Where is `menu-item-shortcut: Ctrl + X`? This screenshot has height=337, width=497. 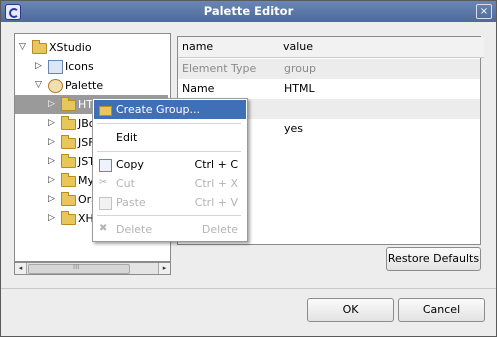
menu-item-shortcut: Ctrl + X is located at coordinates (216, 183).